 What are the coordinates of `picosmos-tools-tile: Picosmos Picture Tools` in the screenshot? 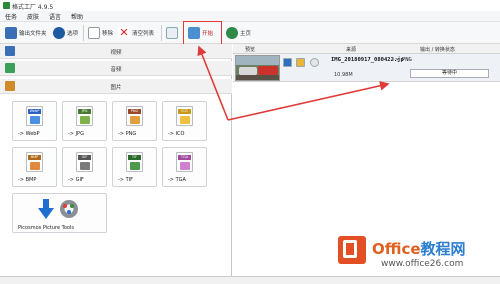 It's located at (59, 213).